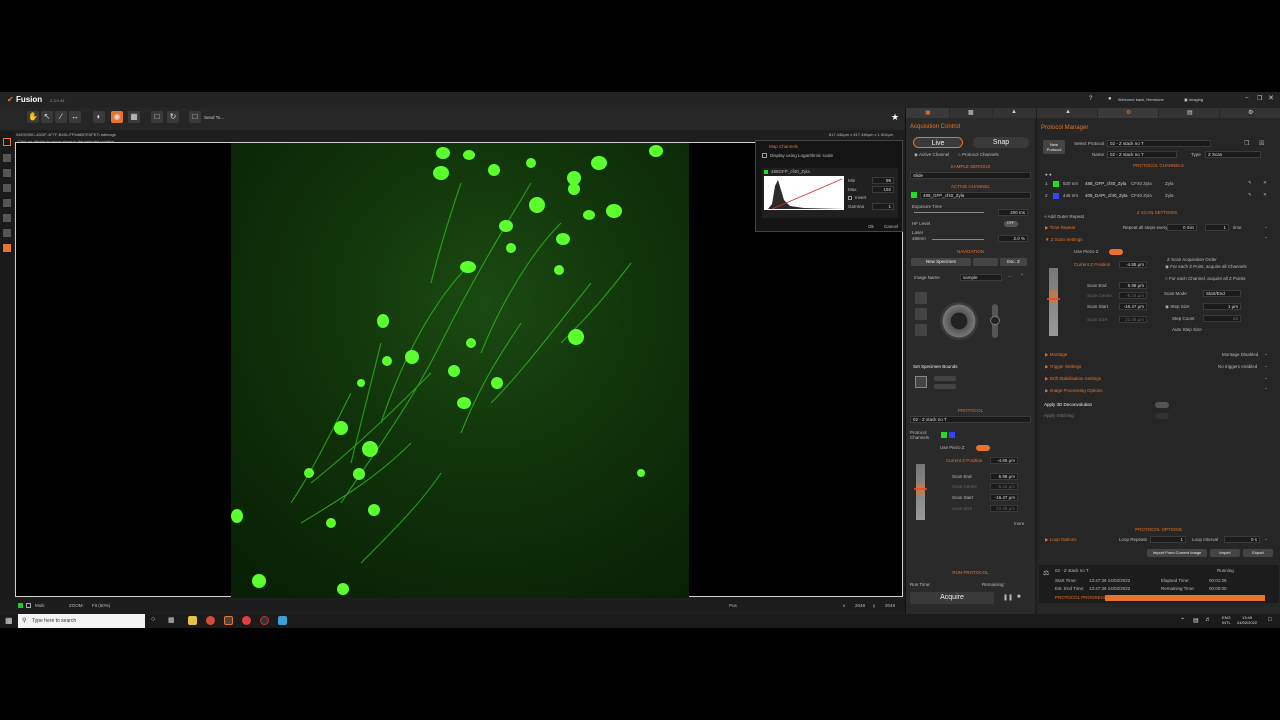 This screenshot has width=1280, height=720. What do you see at coordinates (81, 621) in the screenshot?
I see `taskbar-search-box: ⚲ Type here to search` at bounding box center [81, 621].